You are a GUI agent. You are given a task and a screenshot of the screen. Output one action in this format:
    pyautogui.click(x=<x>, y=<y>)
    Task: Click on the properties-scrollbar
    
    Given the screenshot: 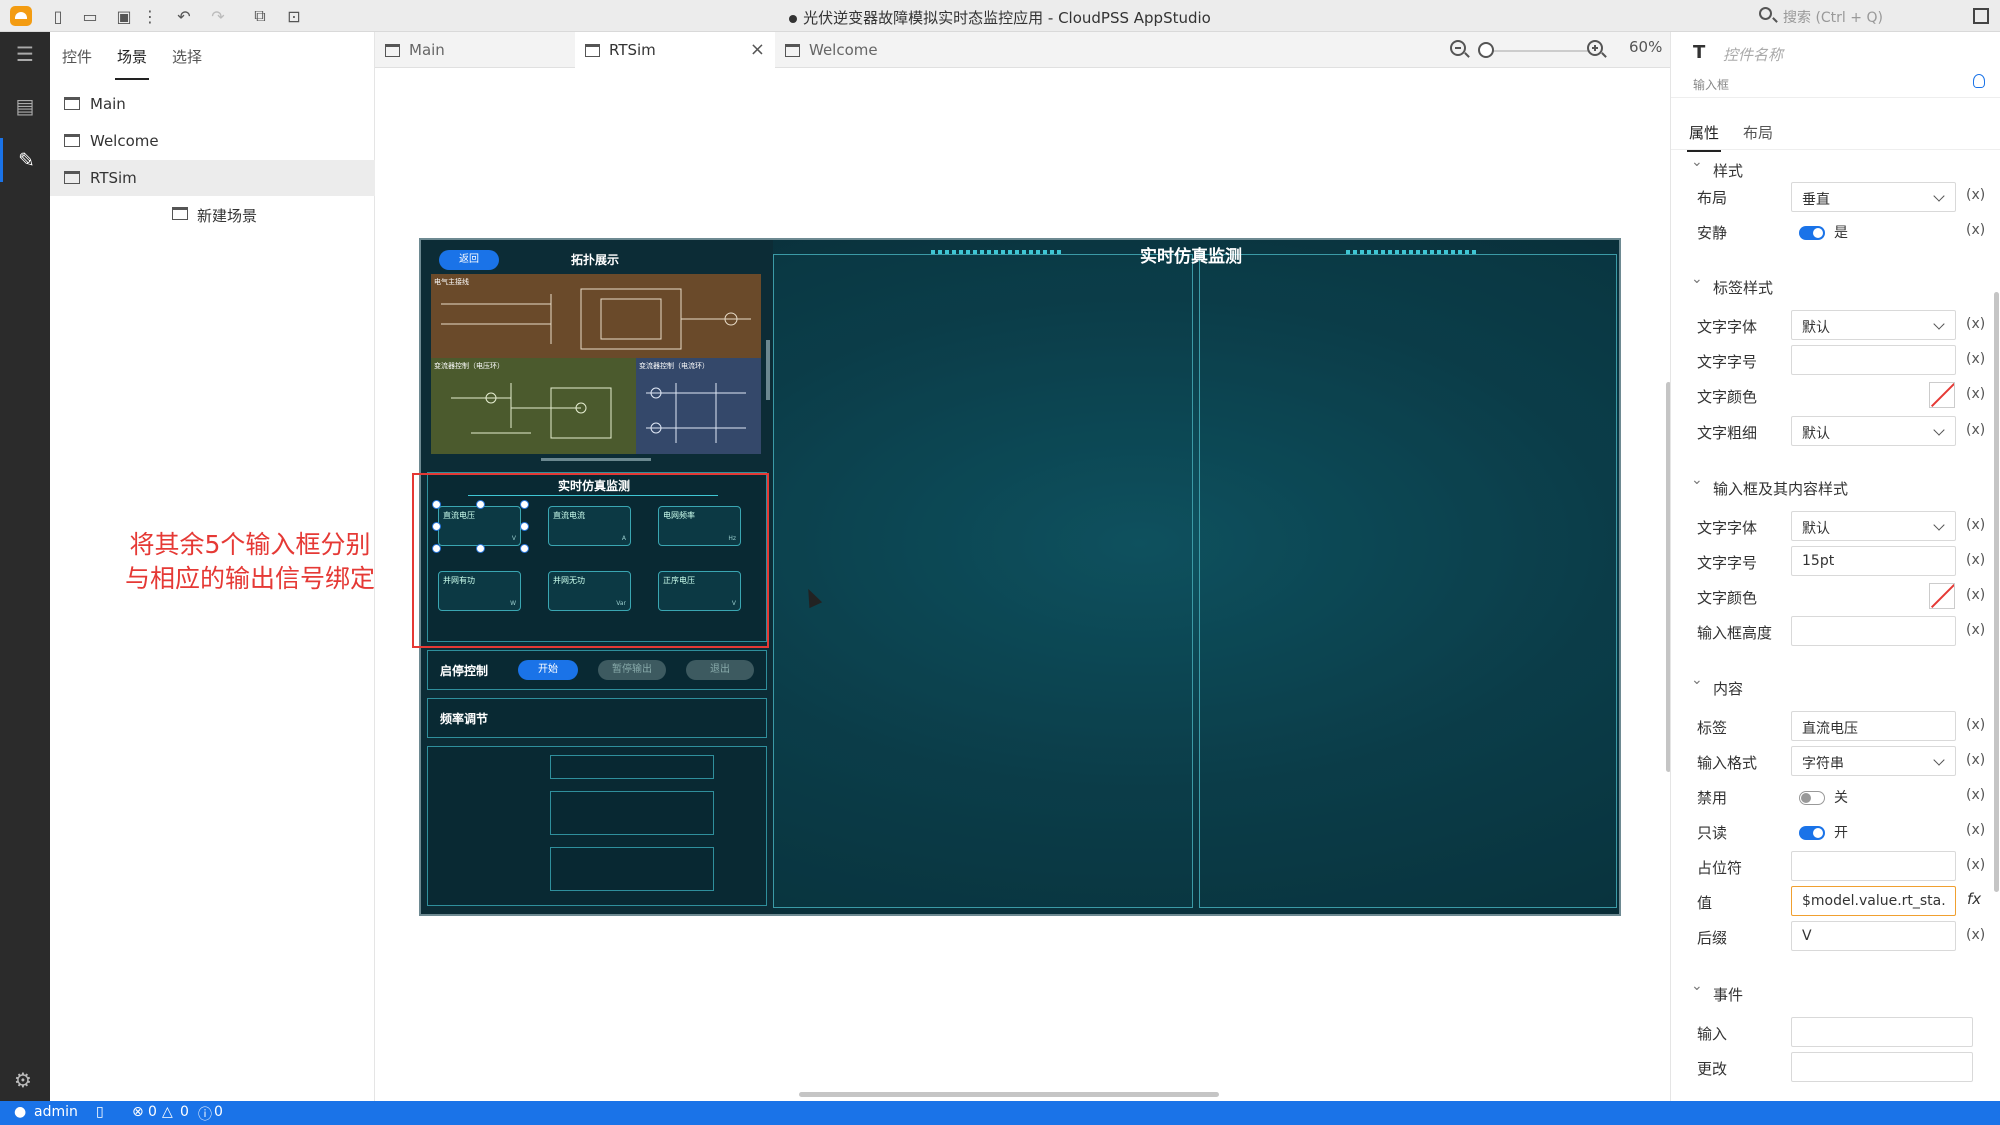 What is the action you would take?
    pyautogui.click(x=1996, y=592)
    